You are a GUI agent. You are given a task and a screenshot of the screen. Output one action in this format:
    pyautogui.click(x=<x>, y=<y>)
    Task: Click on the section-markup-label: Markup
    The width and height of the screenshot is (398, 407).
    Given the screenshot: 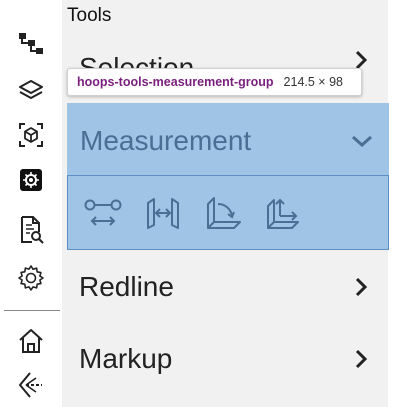 What is the action you would take?
    pyautogui.click(x=126, y=358)
    